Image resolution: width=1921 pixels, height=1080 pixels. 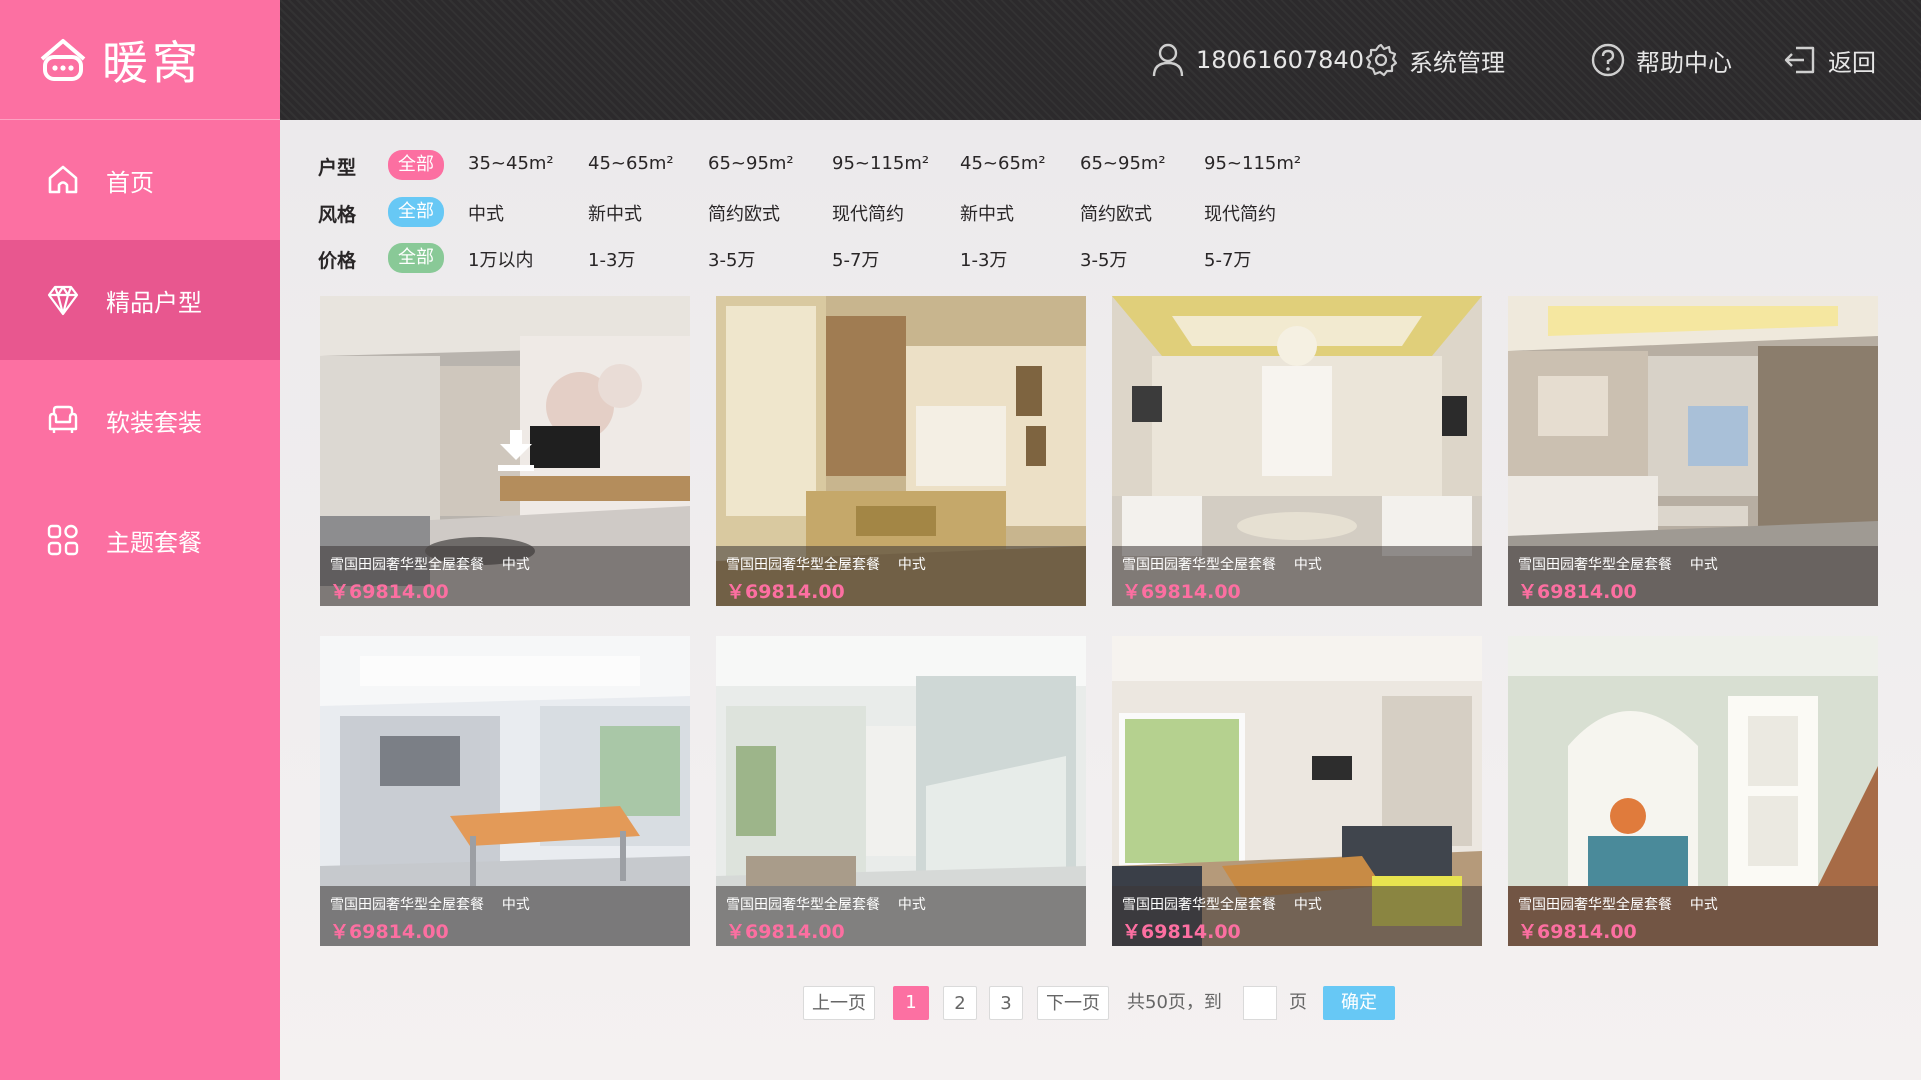 What do you see at coordinates (1006, 1003) in the screenshot?
I see `page-3-button: 3` at bounding box center [1006, 1003].